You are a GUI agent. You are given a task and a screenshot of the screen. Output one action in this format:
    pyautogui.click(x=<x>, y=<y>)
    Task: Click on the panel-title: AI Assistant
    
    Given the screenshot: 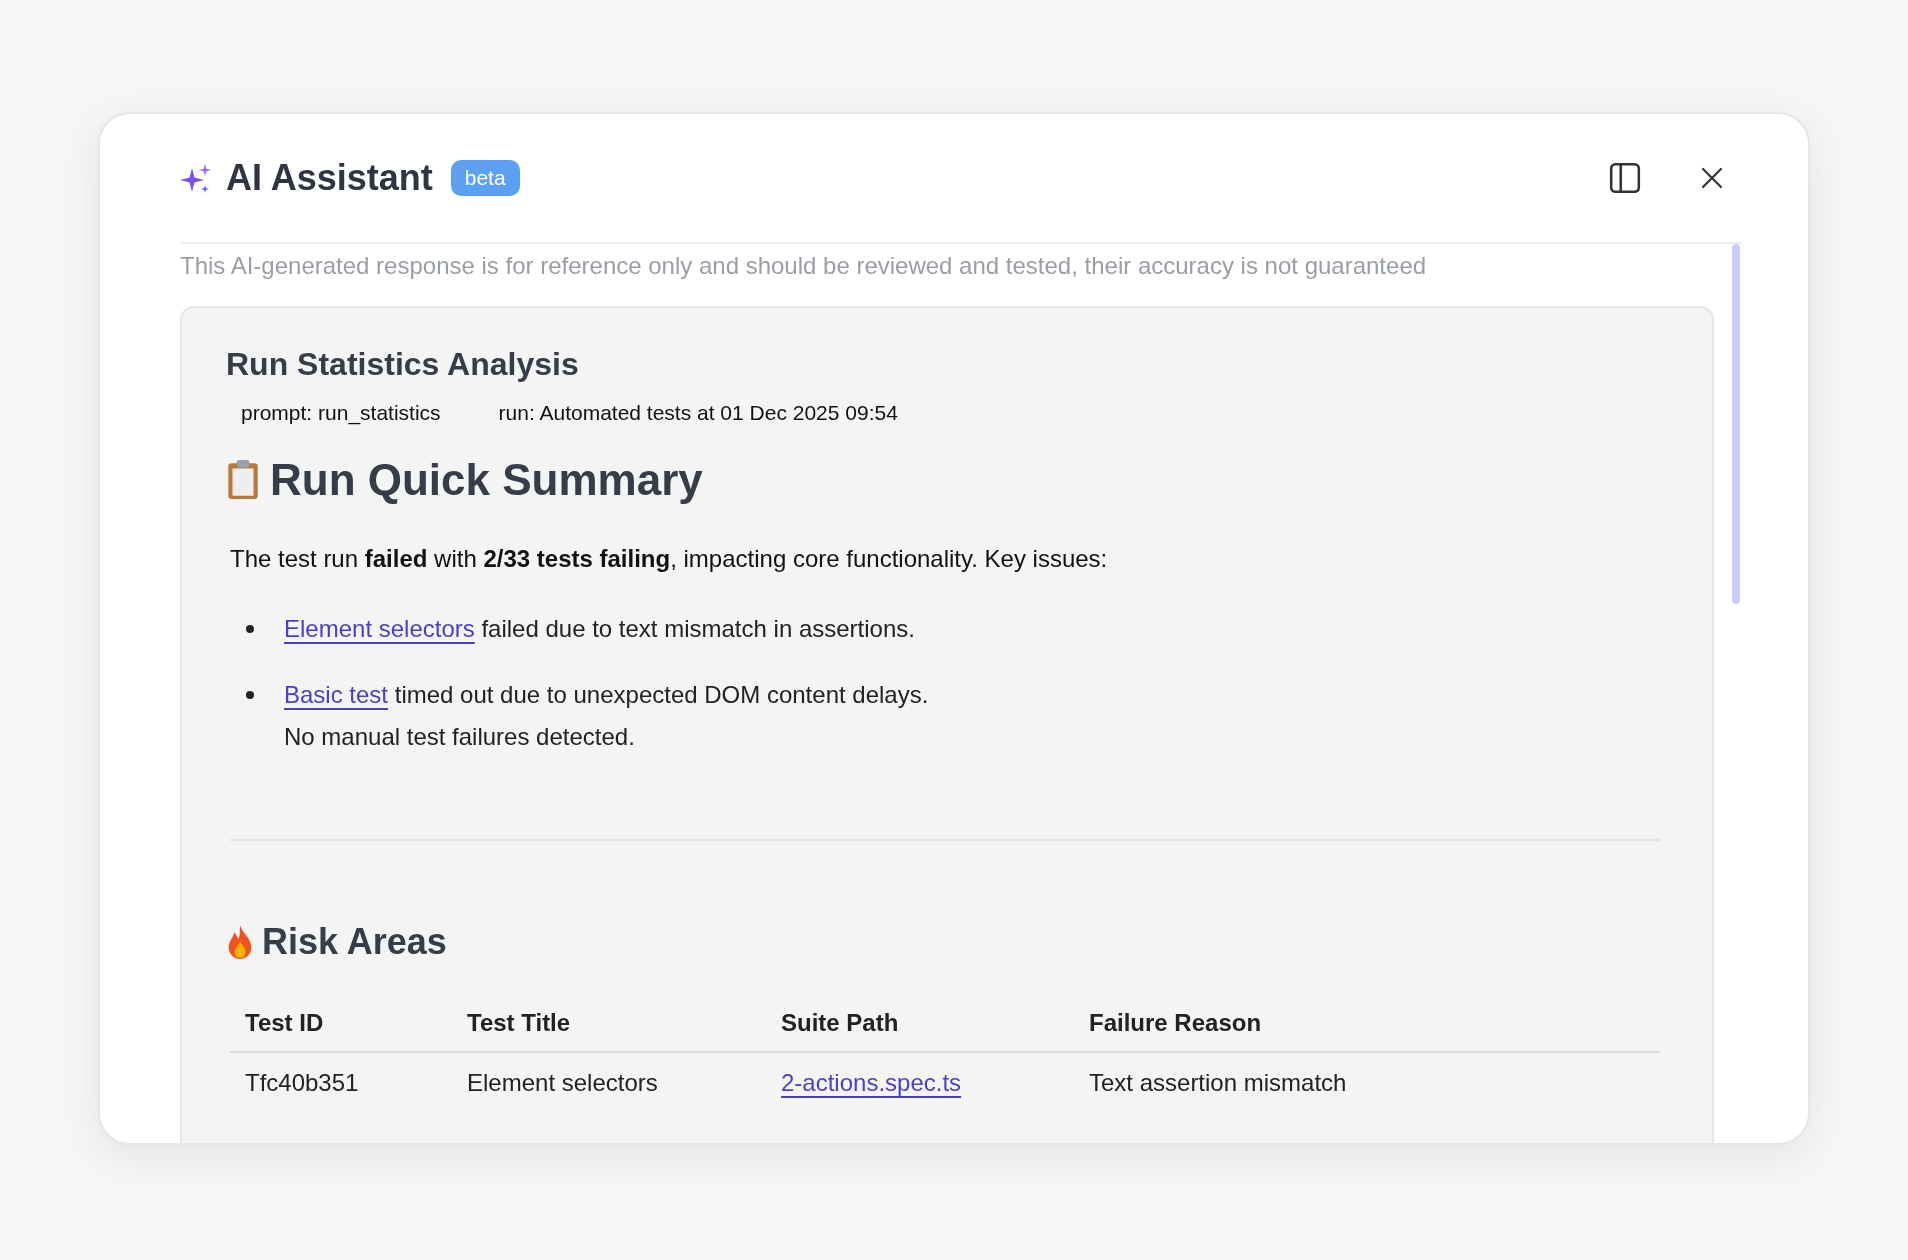 What is the action you would take?
    pyautogui.click(x=329, y=178)
    